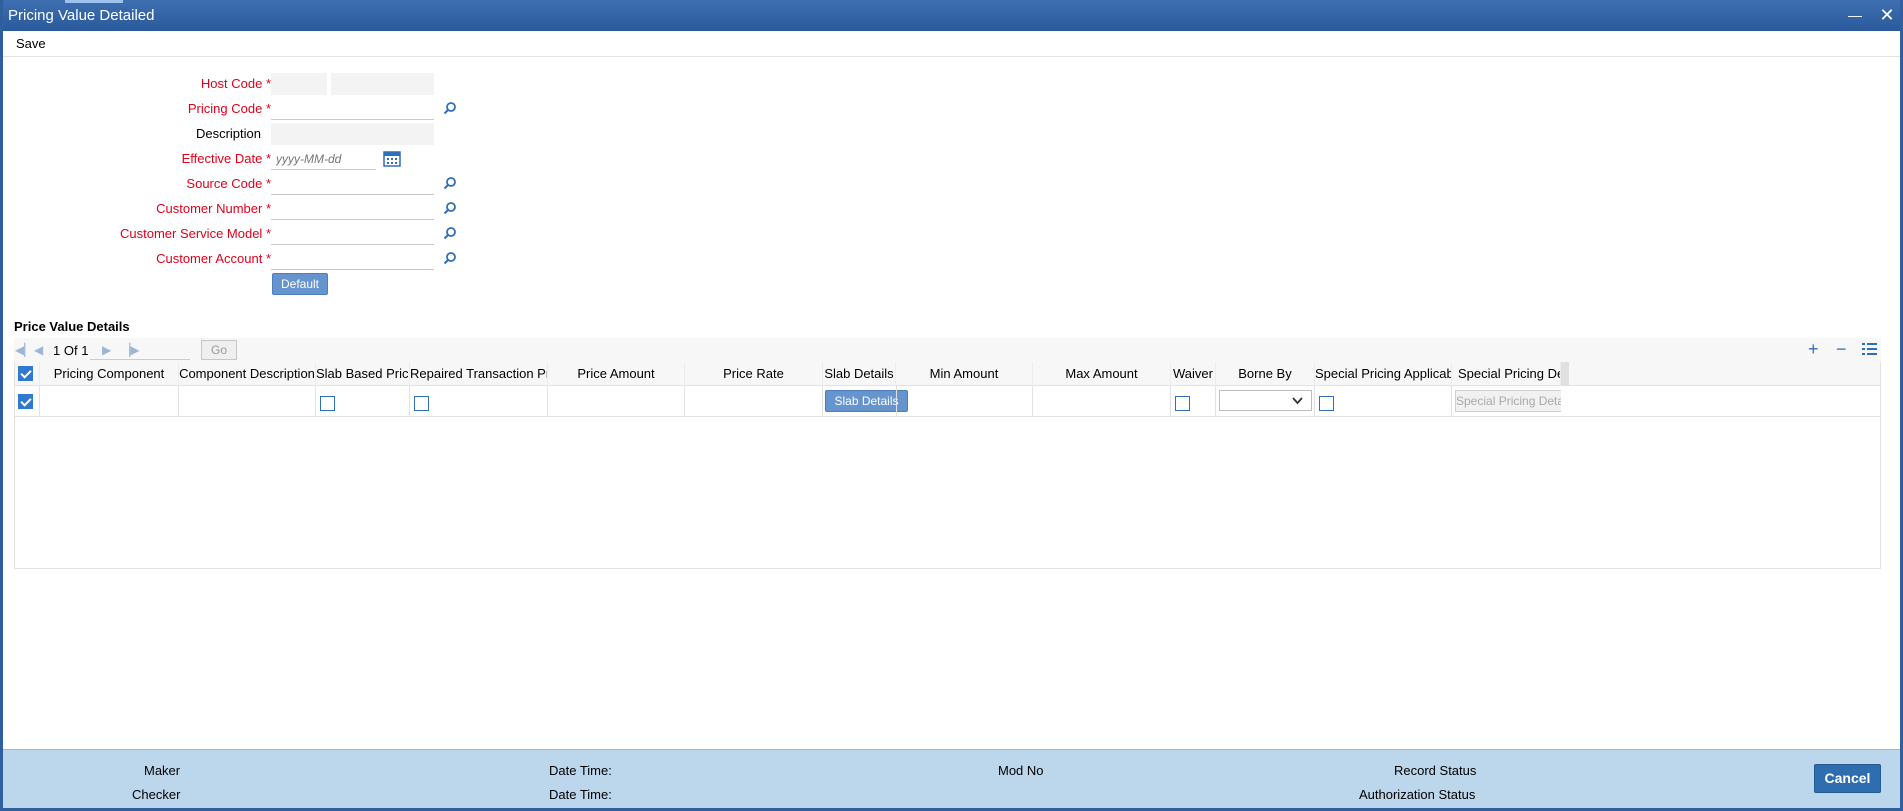 This screenshot has width=1903, height=811. Describe the element at coordinates (580, 770) in the screenshot. I see `maker-date-time-label: Date Time:` at that location.